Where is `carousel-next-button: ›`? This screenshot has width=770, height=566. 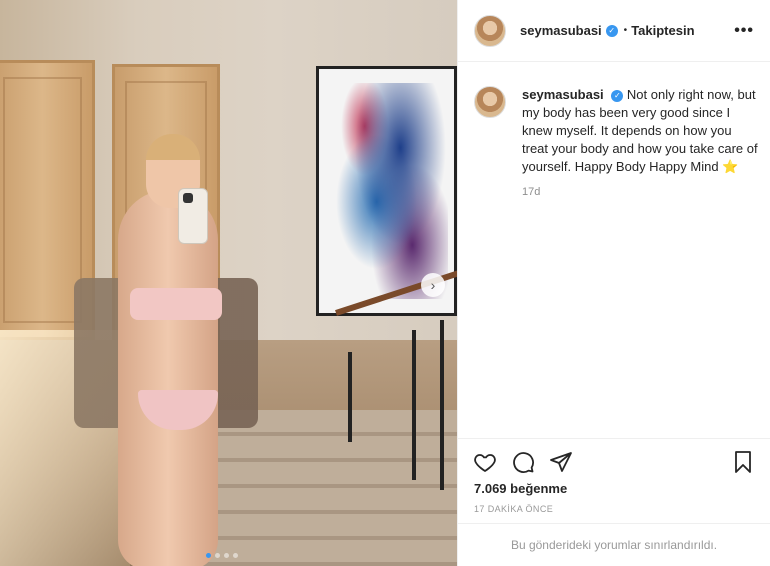
carousel-next-button: › is located at coordinates (433, 285).